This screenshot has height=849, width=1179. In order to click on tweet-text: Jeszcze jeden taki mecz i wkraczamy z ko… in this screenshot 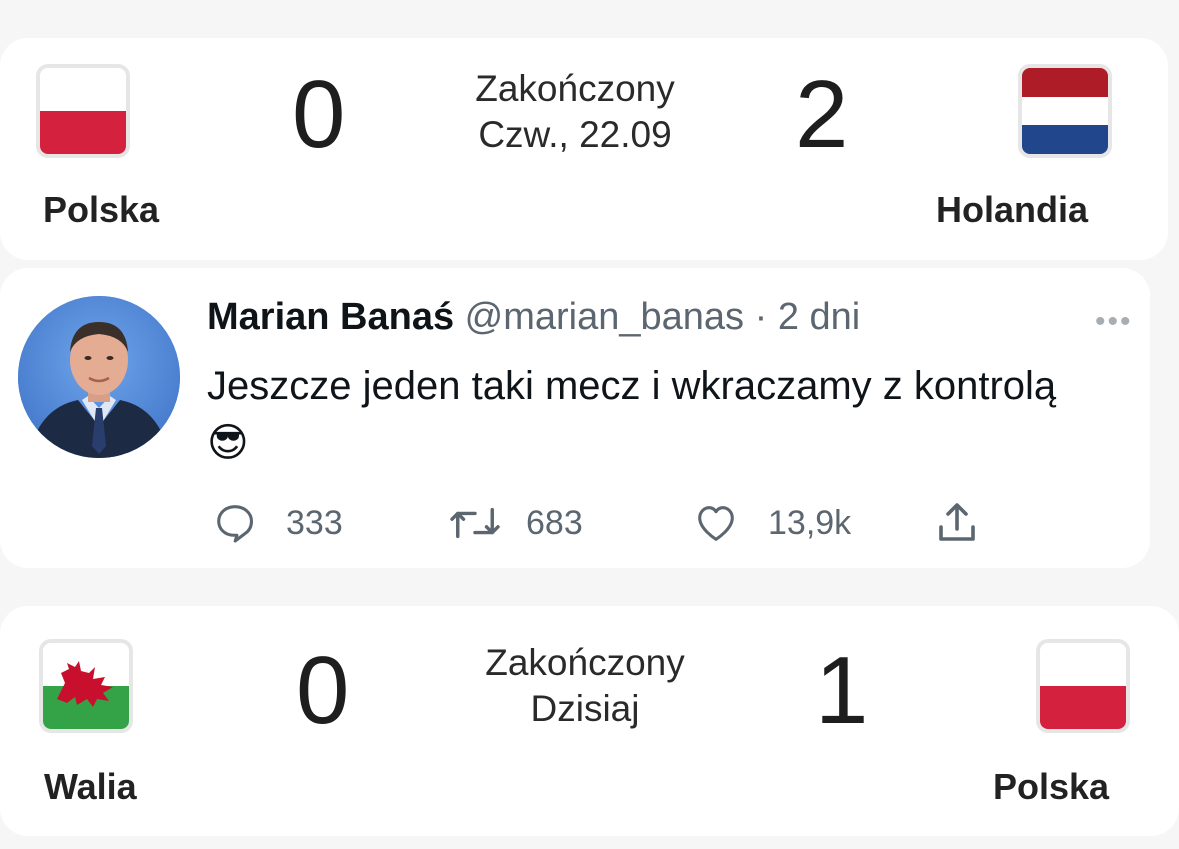, I will do `click(637, 415)`.